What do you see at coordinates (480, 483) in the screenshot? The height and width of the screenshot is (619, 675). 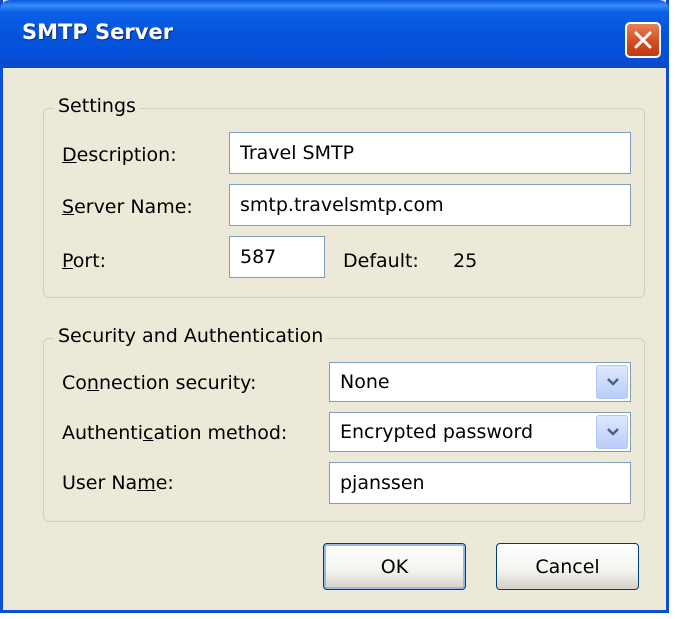 I see `user-name-field: pjanssen` at bounding box center [480, 483].